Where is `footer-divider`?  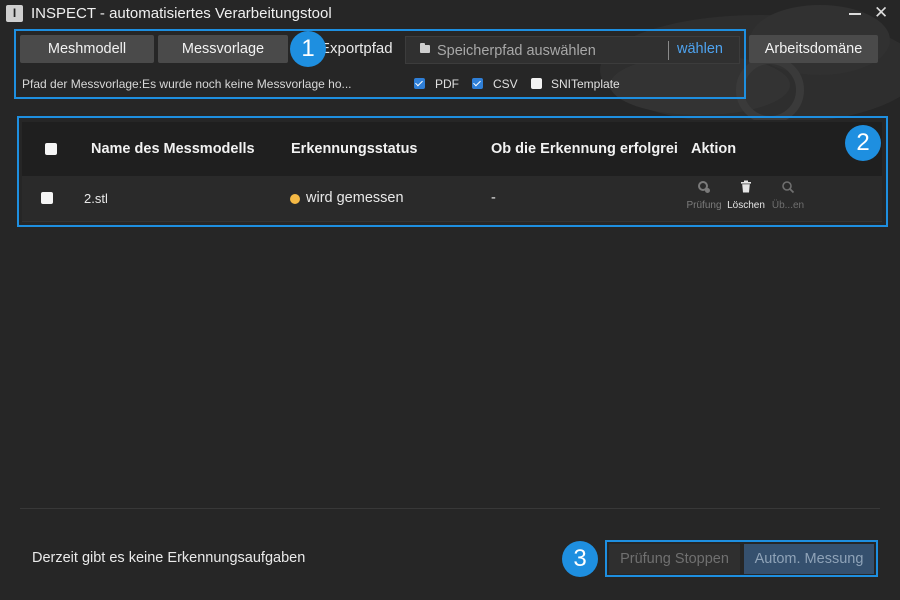 footer-divider is located at coordinates (450, 508).